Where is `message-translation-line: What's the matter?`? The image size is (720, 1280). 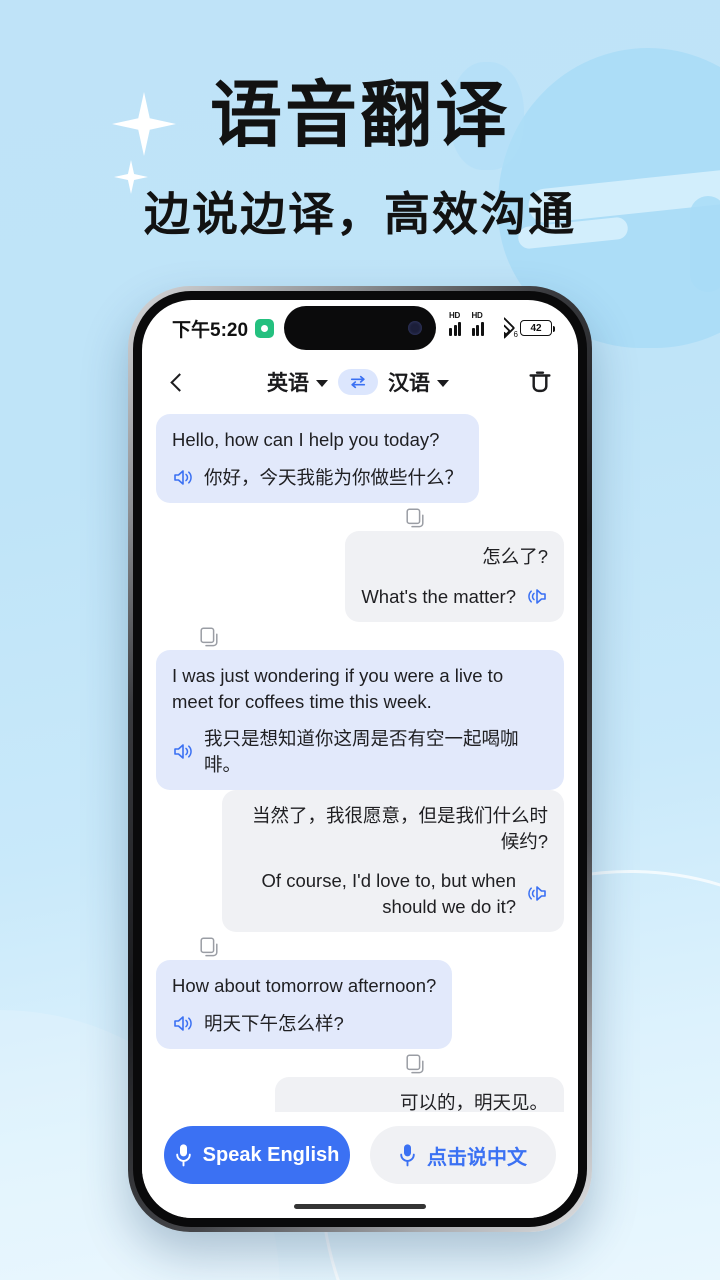 message-translation-line: What's the matter? is located at coordinates (454, 597).